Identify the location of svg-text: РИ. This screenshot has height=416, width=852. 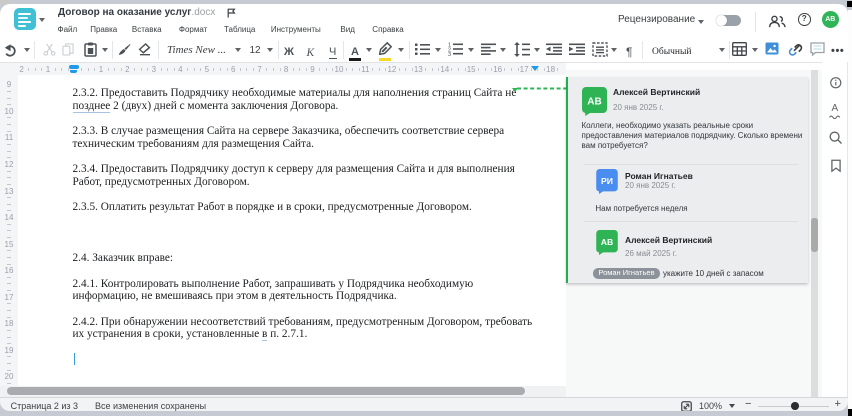
(607, 181).